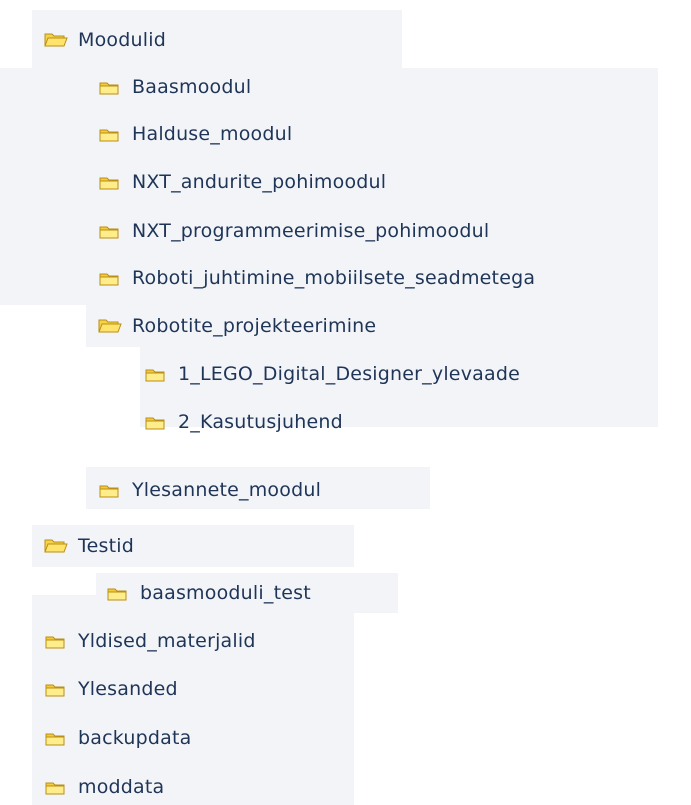 The height and width of the screenshot is (805, 691). I want to click on tree-node-ylesannete-moodul: Ylesannete_moodul, so click(209, 490).